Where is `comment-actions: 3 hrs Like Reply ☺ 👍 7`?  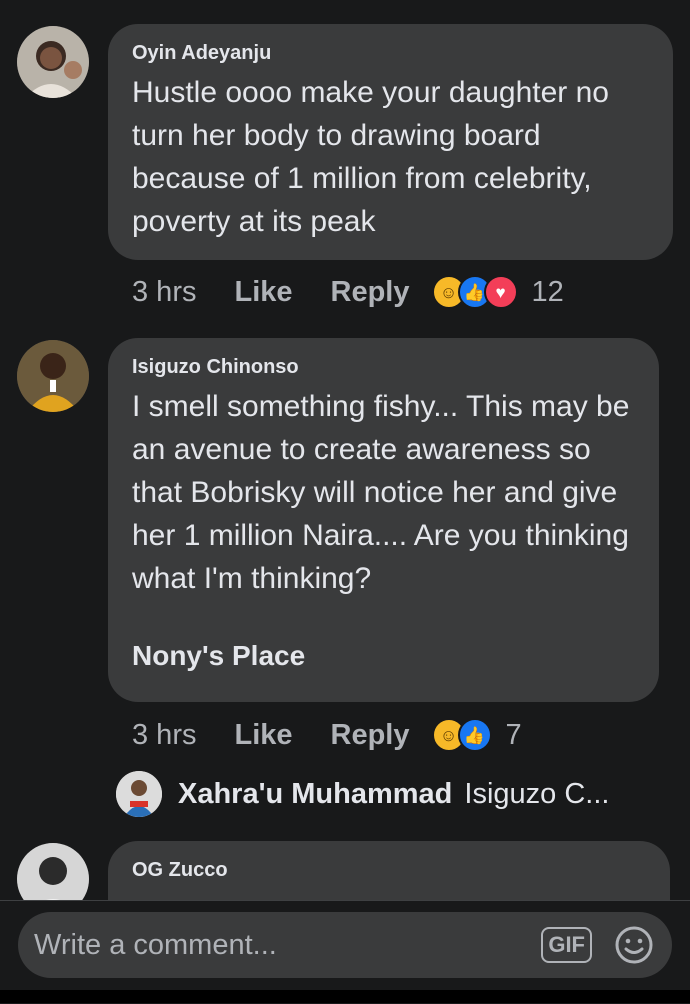
comment-actions: 3 hrs Like Reply ☺ 👍 7 is located at coordinates (327, 735).